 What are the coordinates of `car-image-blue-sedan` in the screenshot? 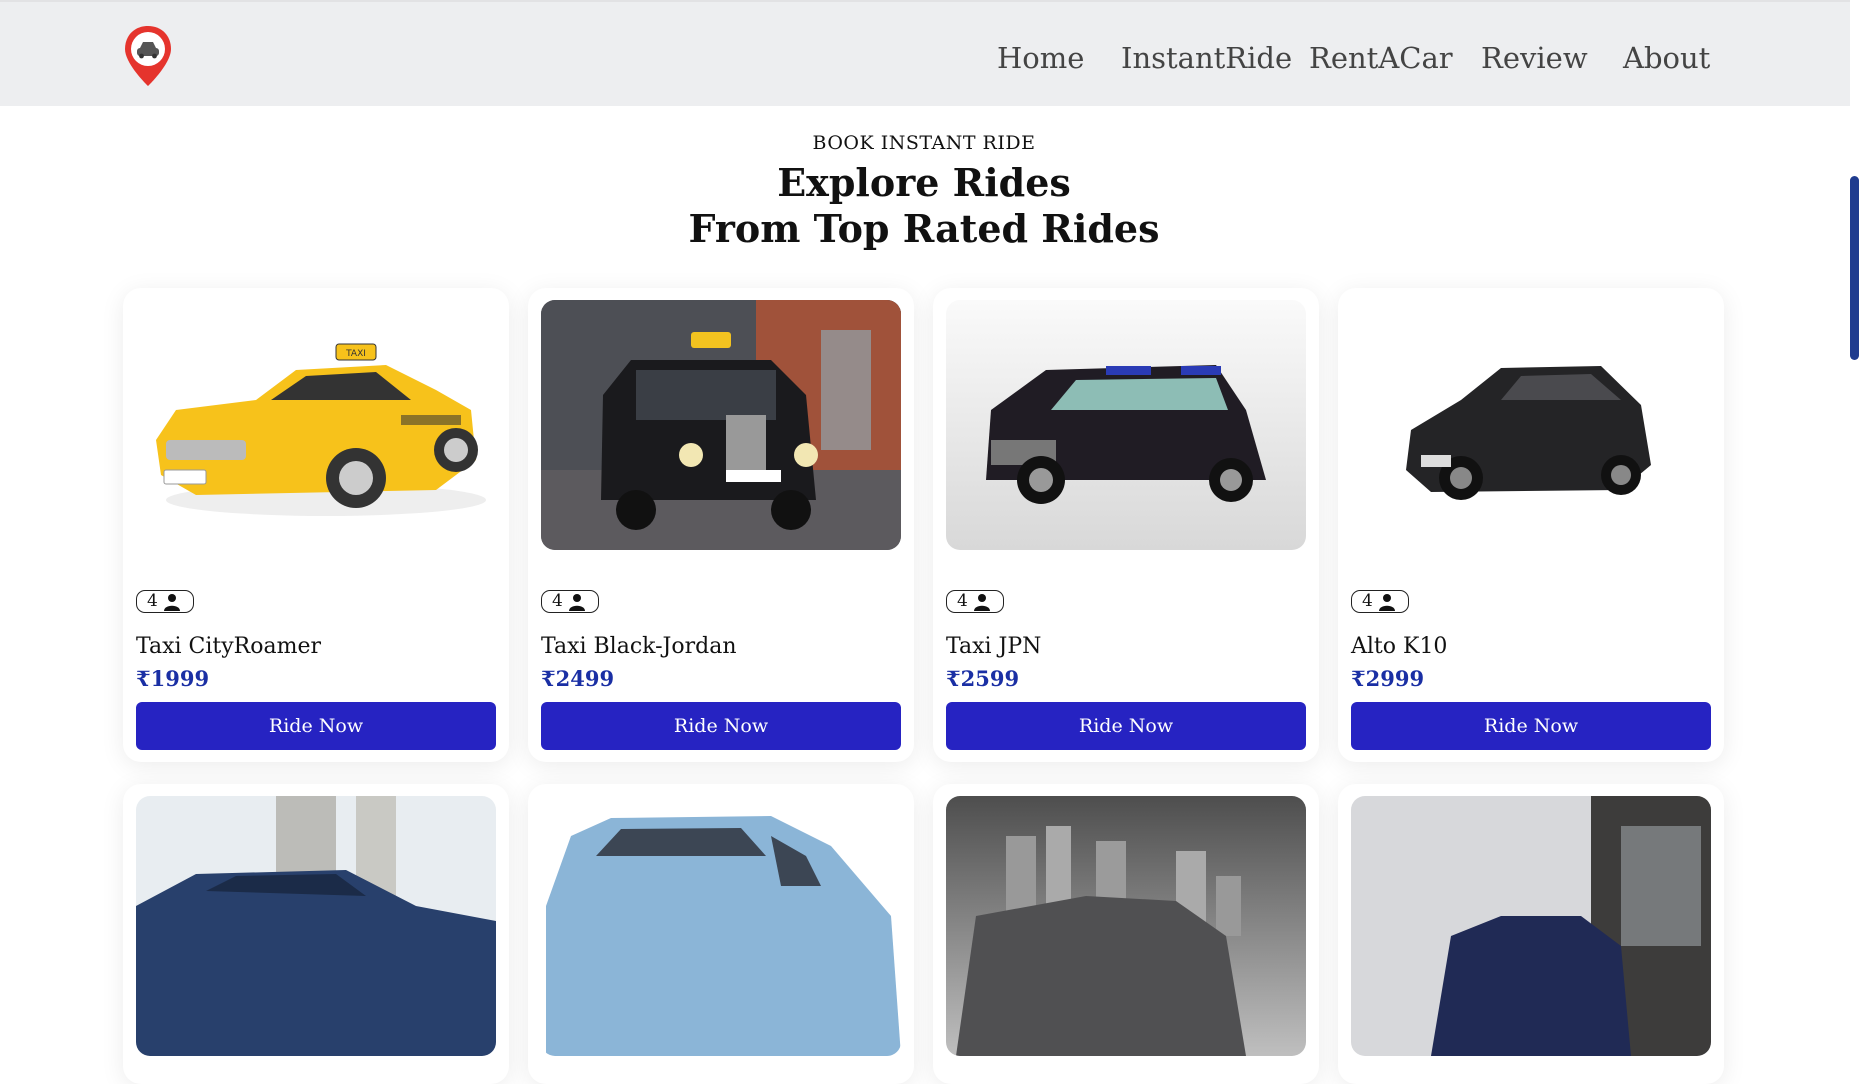 It's located at (316, 926).